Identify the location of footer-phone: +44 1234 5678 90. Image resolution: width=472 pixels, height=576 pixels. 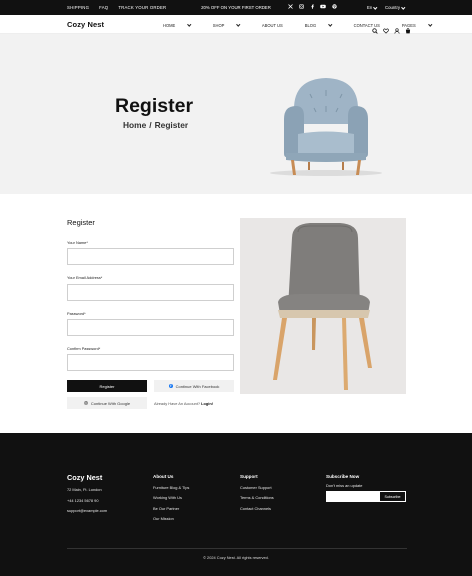
(82, 500).